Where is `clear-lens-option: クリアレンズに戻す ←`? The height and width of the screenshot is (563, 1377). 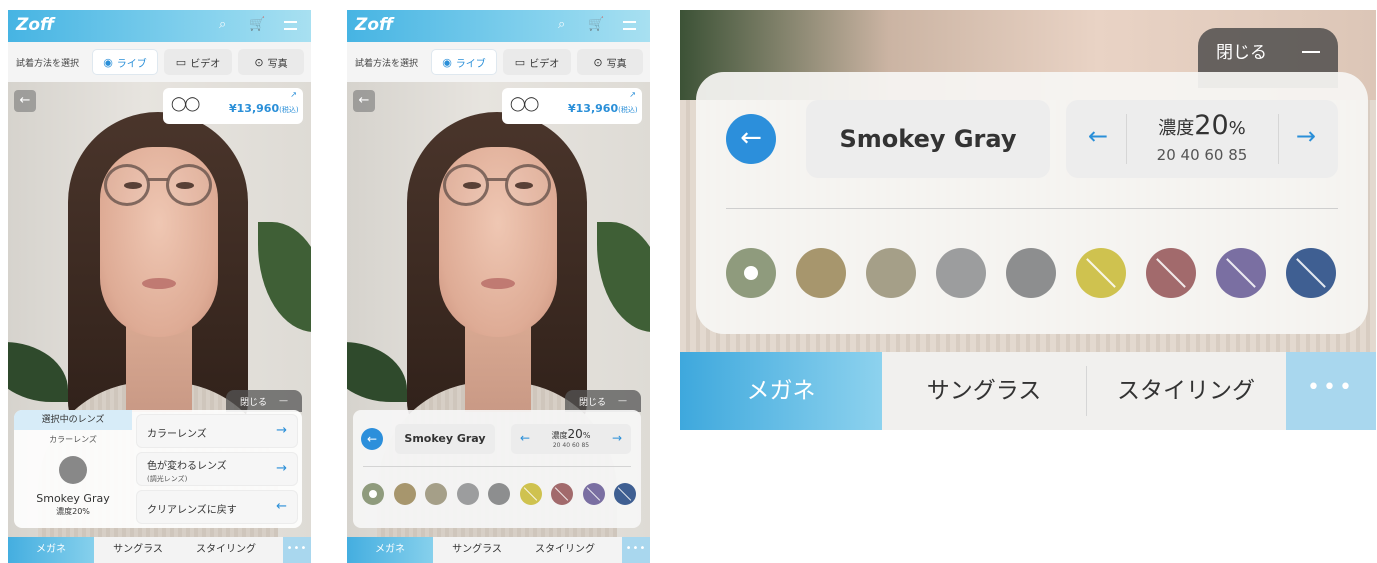
clear-lens-option: クリアレンズに戻す ← is located at coordinates (217, 507).